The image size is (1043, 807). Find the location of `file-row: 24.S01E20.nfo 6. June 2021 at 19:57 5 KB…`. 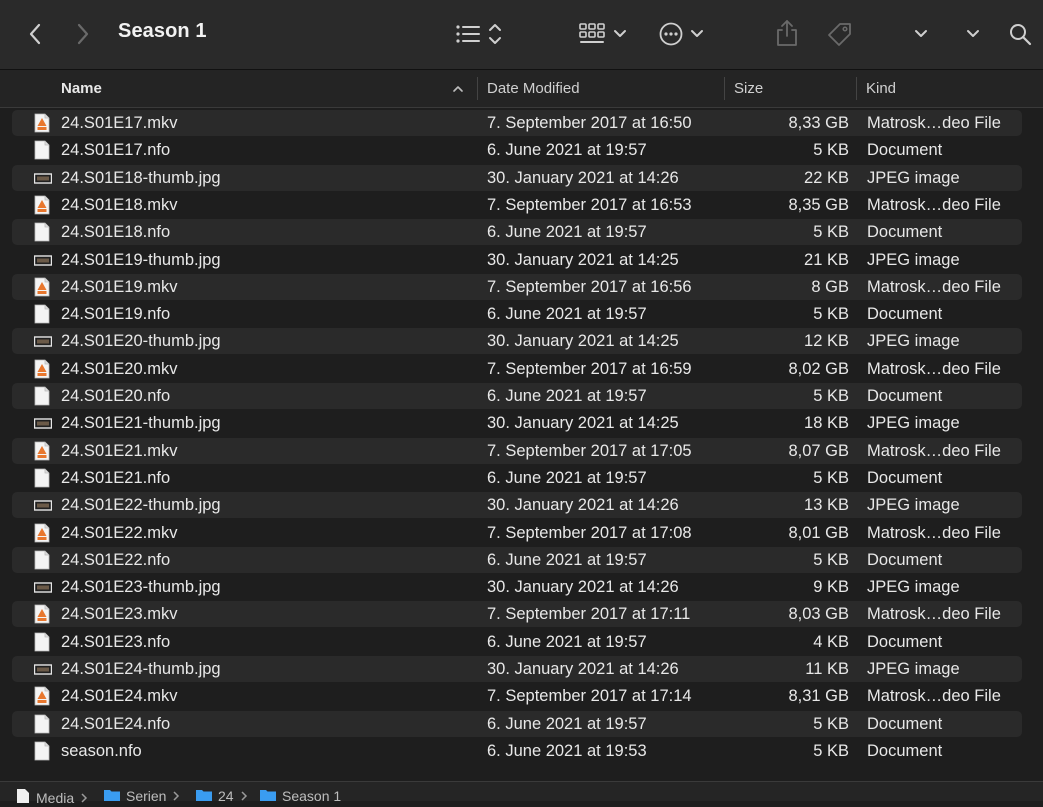

file-row: 24.S01E20.nfo 6. June 2021 at 19:57 5 KB… is located at coordinates (517, 396).